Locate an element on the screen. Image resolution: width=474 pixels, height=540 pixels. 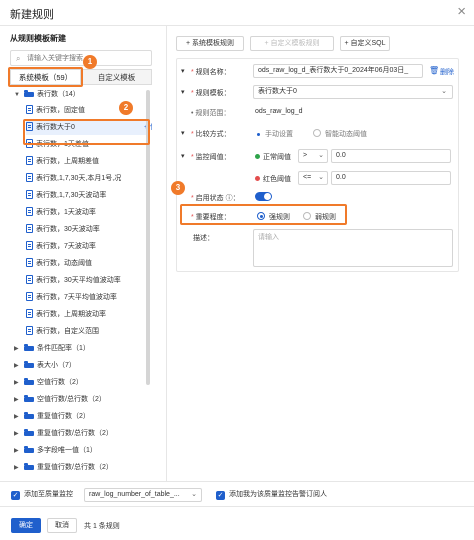
dialog-title: 新建规则 is located at coordinates (32, 15).